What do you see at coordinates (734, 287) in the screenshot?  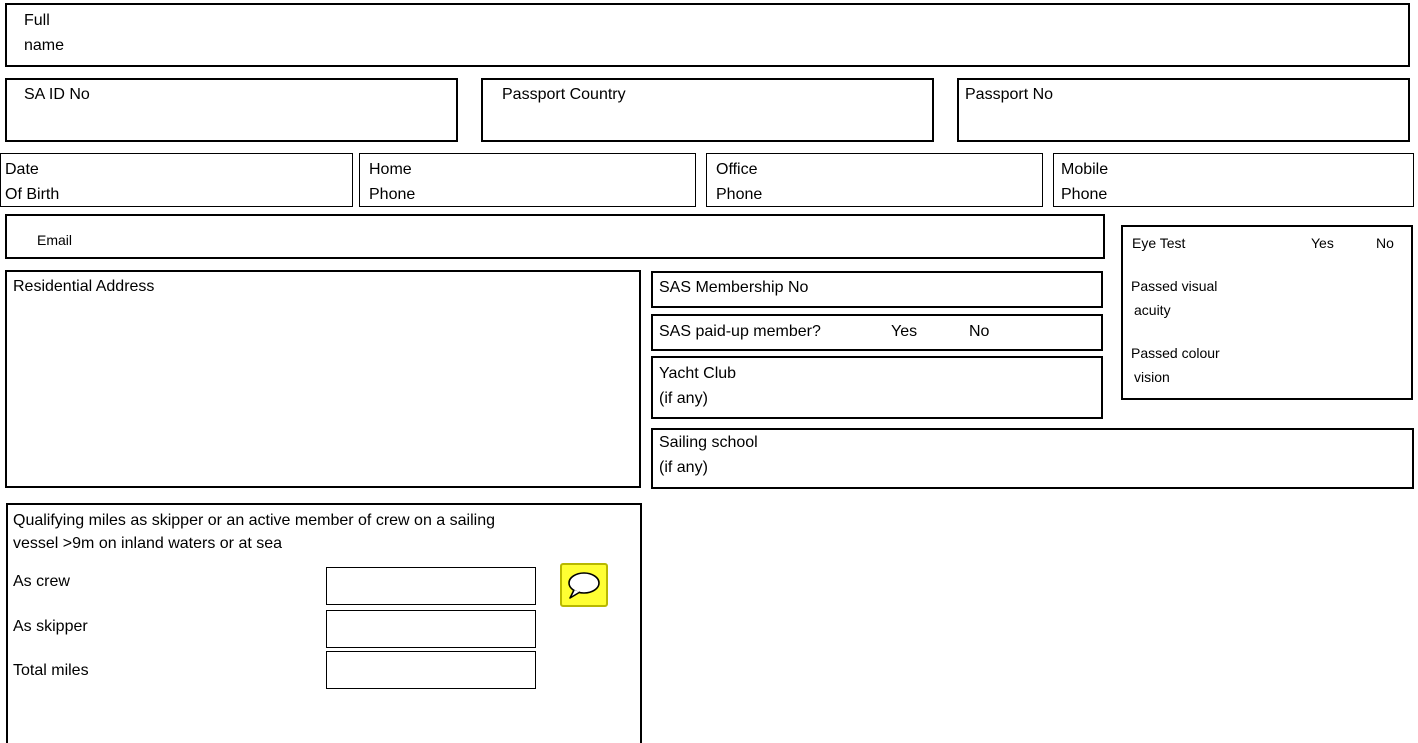 I see `sas-membership-label: SAS Membership No` at bounding box center [734, 287].